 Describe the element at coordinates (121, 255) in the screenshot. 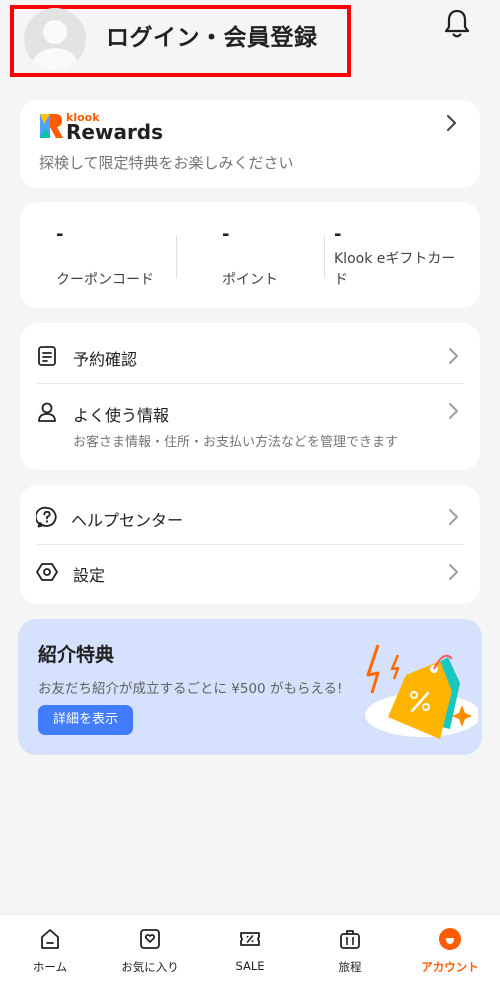

I see `stat-coupon-code: - クーポンコード` at that location.